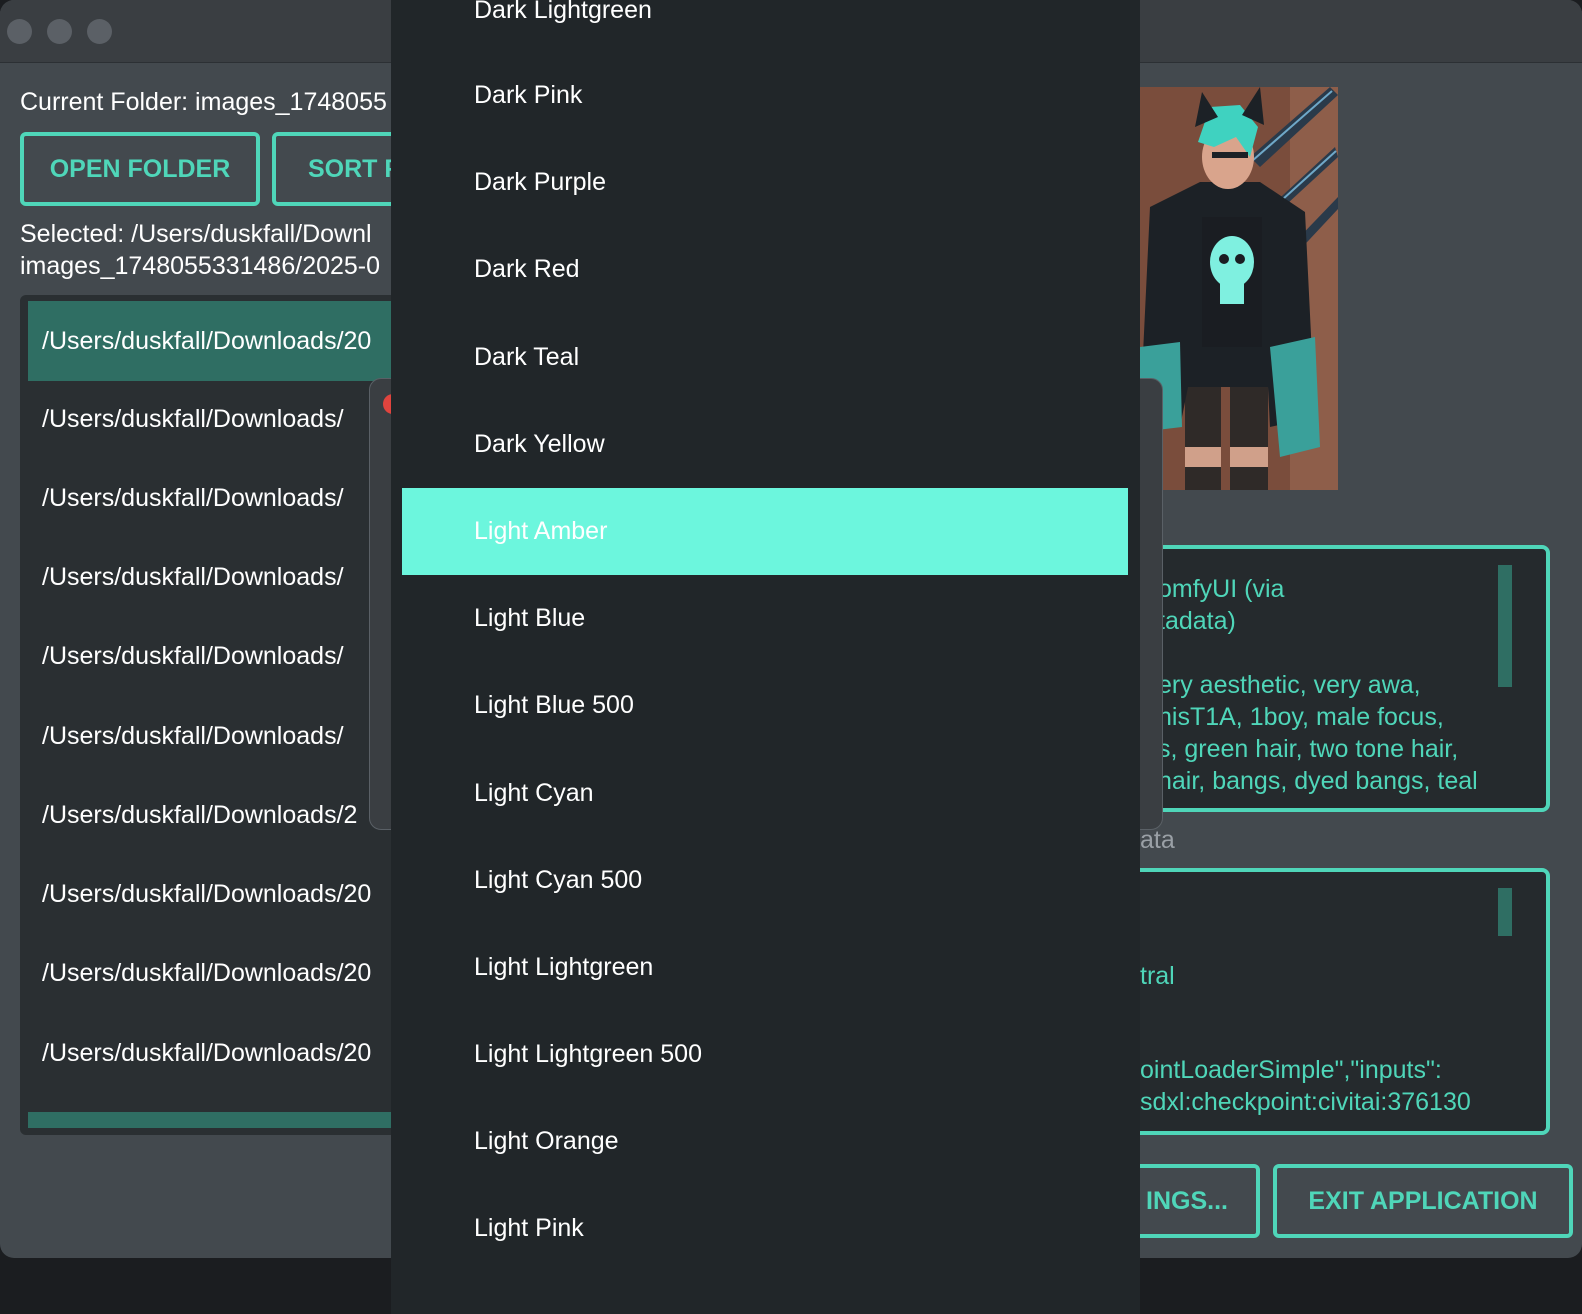  Describe the element at coordinates (99, 31) in the screenshot. I see `zoom-window-button` at that location.